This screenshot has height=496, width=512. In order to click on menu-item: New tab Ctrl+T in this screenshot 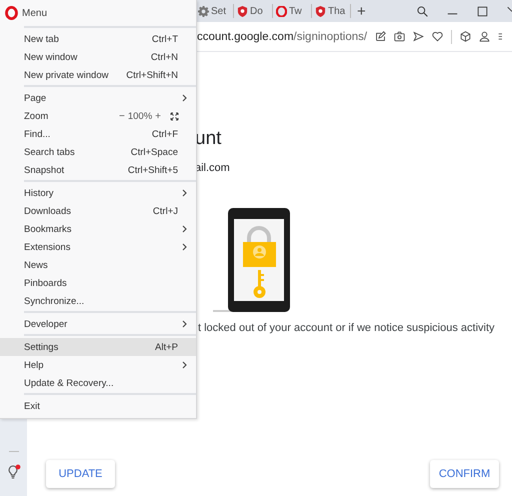, I will do `click(98, 39)`.